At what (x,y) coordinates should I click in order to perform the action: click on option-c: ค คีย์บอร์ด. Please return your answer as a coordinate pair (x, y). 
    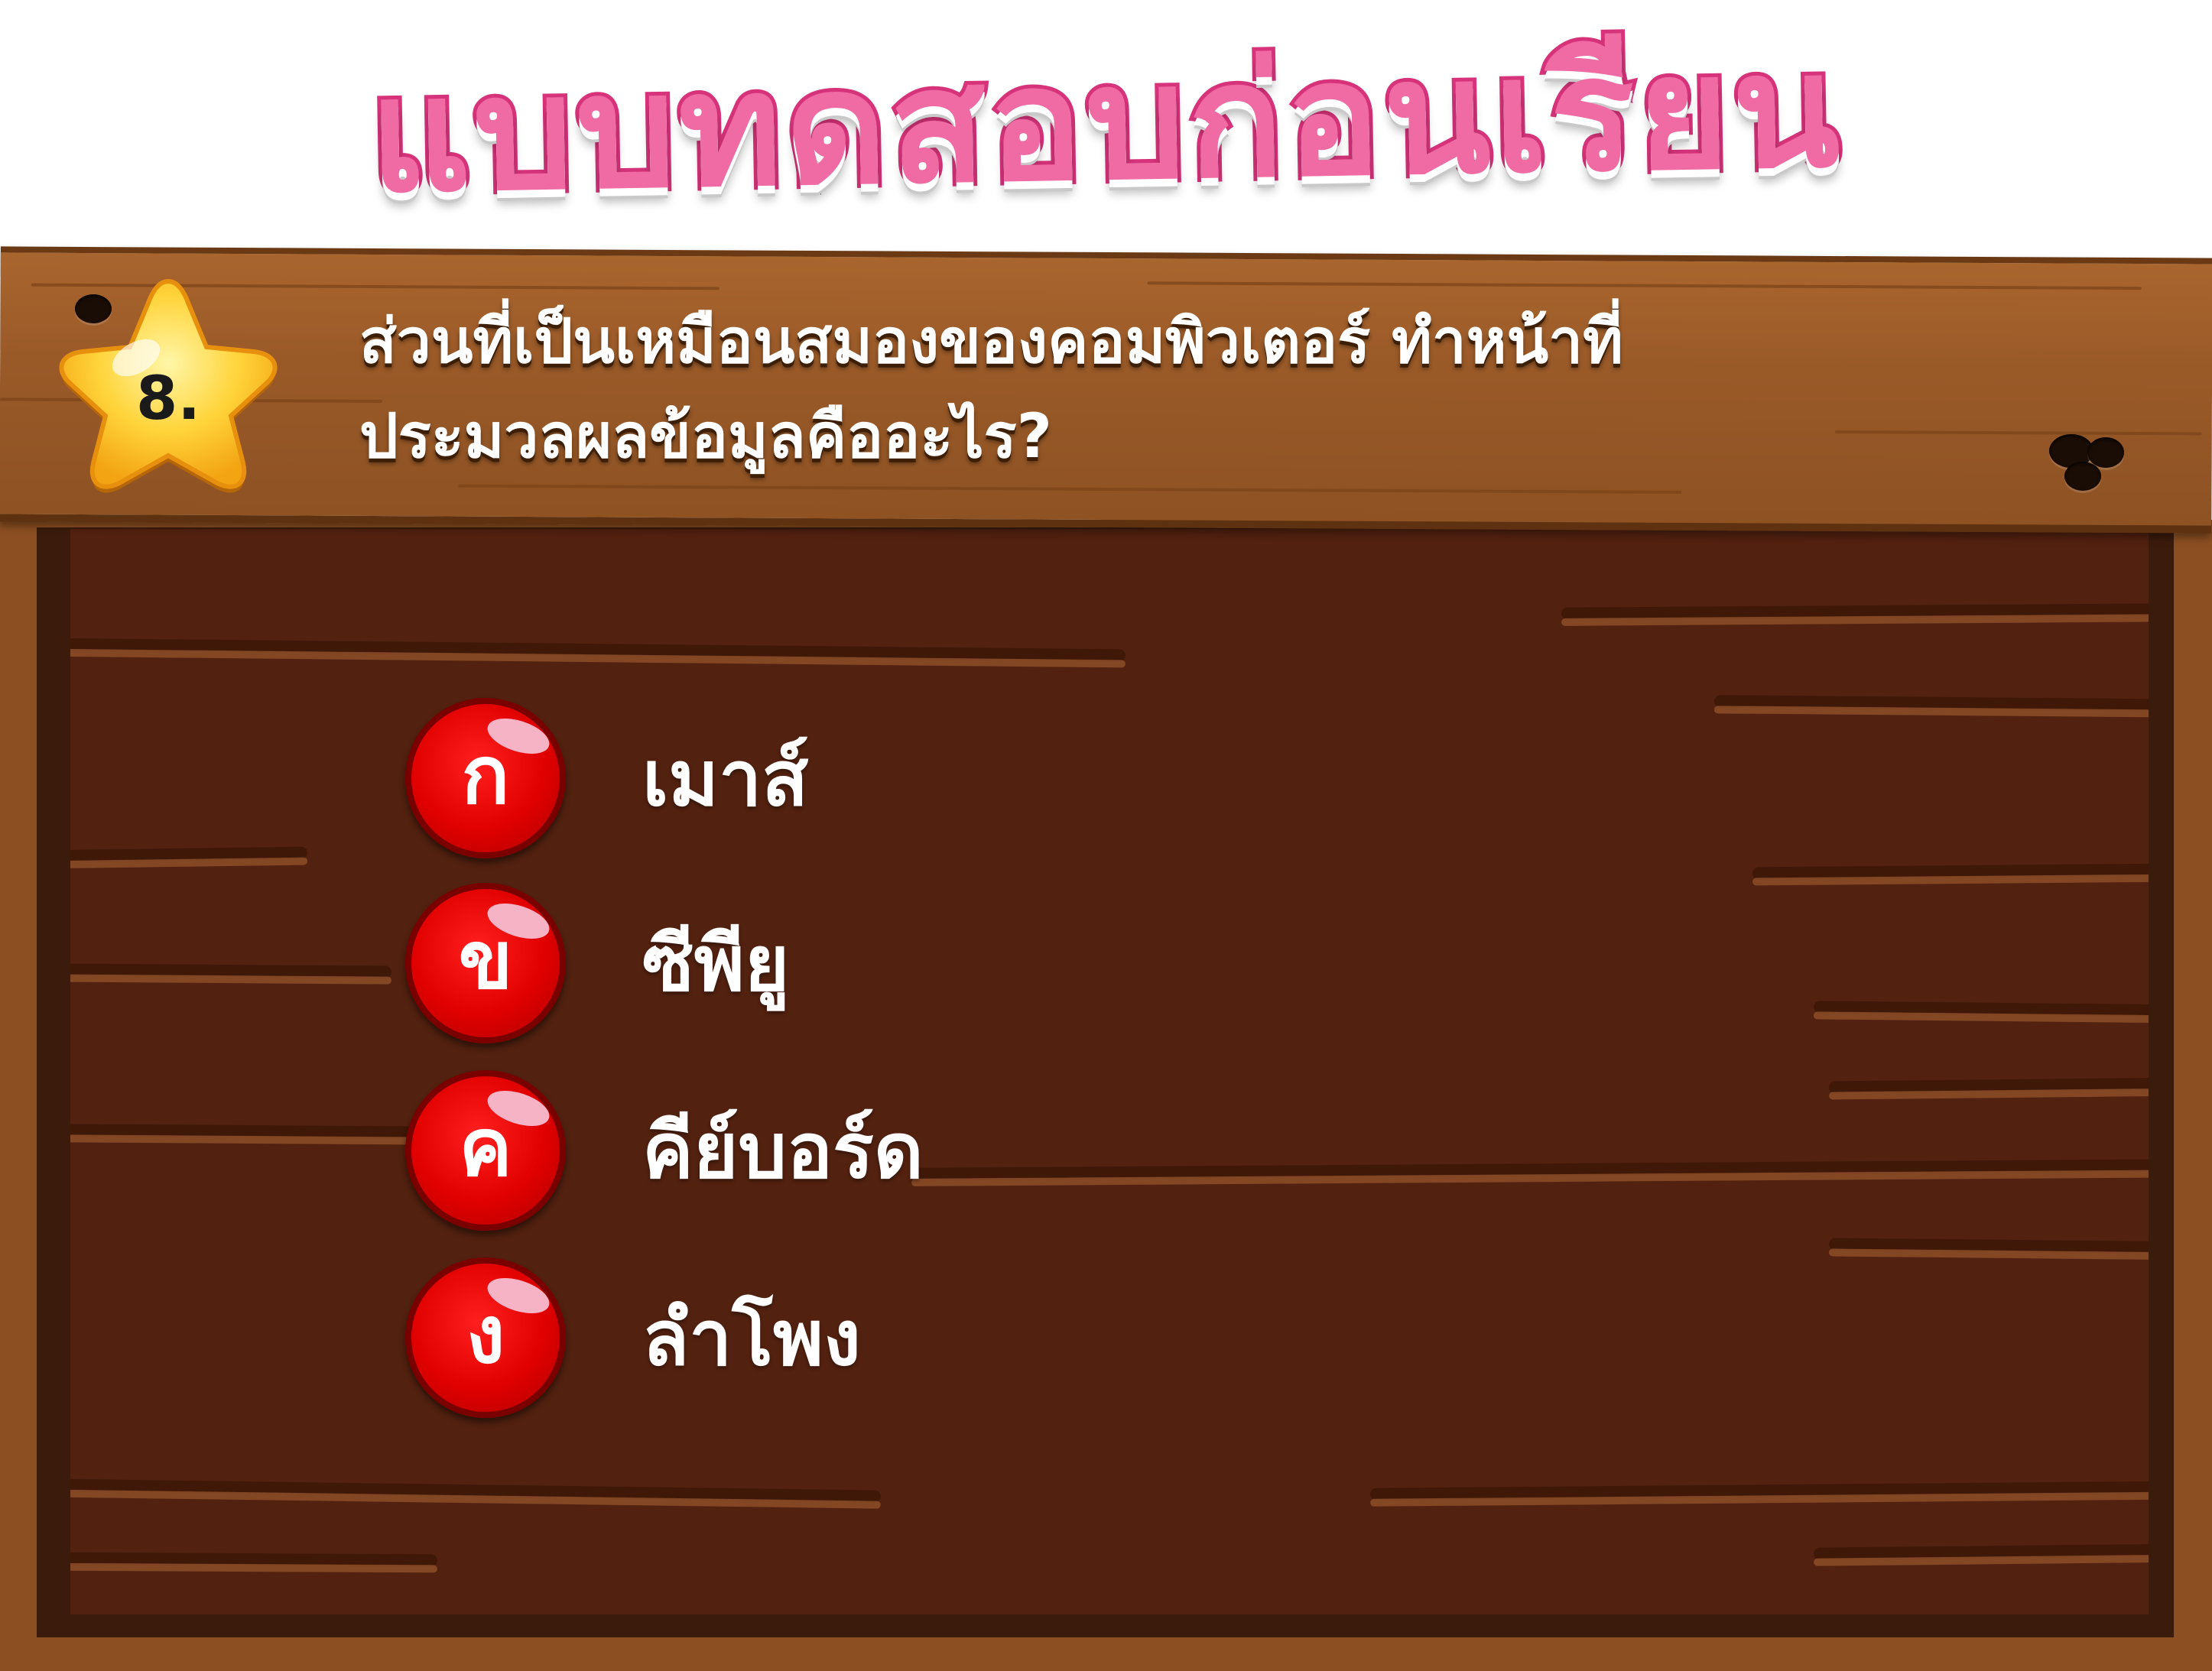
    Looking at the image, I should click on (940, 1150).